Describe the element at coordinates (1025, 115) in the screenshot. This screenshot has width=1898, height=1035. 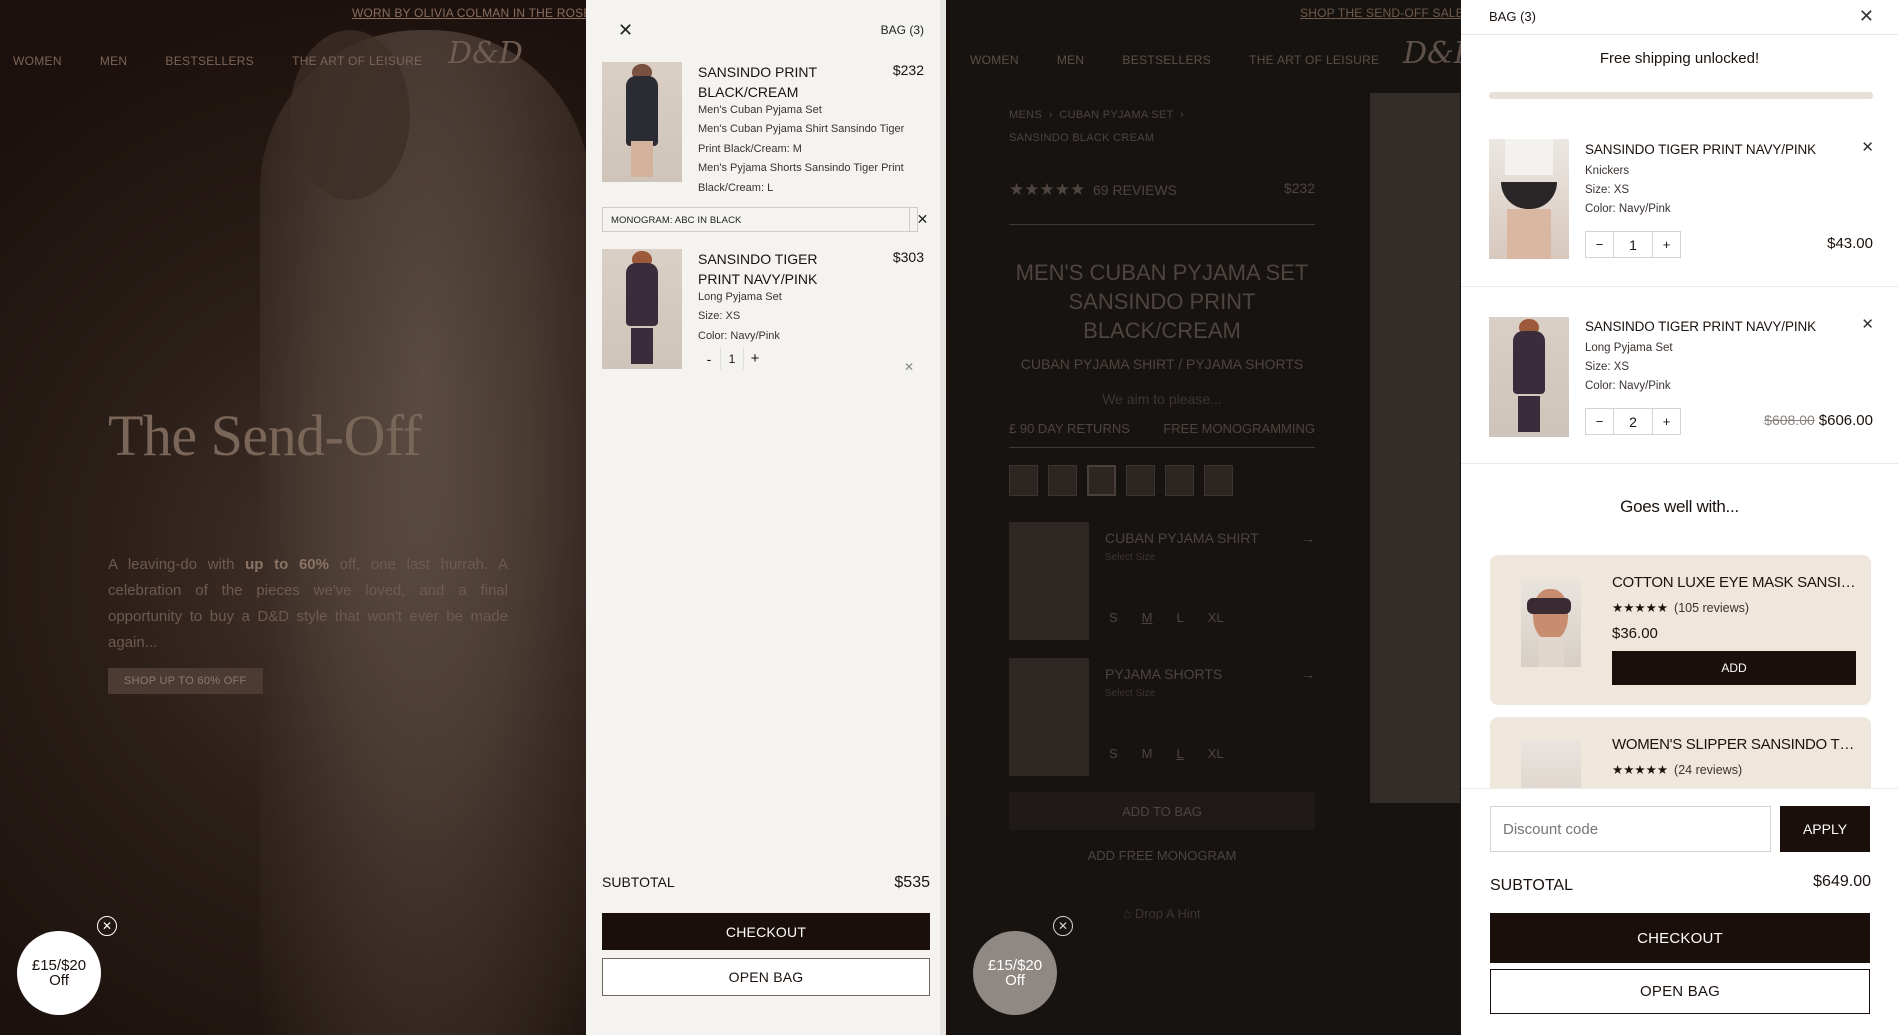
I see `breadcrumb-mens: MENS` at that location.